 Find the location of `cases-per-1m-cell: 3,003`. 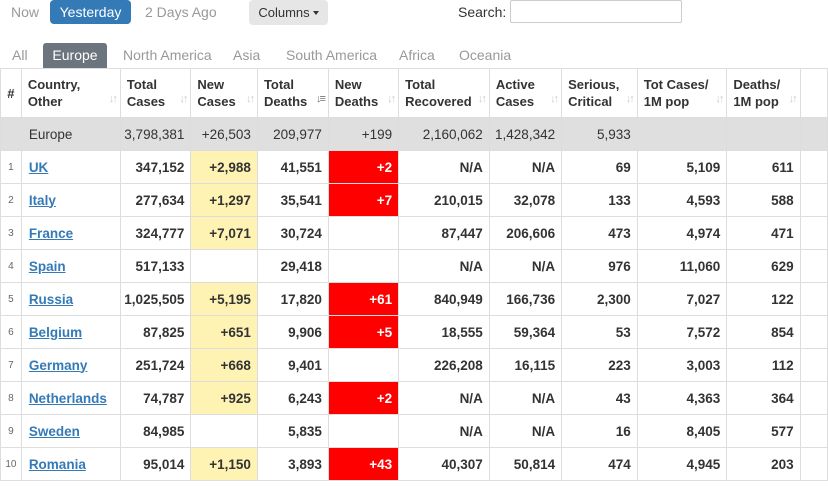

cases-per-1m-cell: 3,003 is located at coordinates (682, 365).